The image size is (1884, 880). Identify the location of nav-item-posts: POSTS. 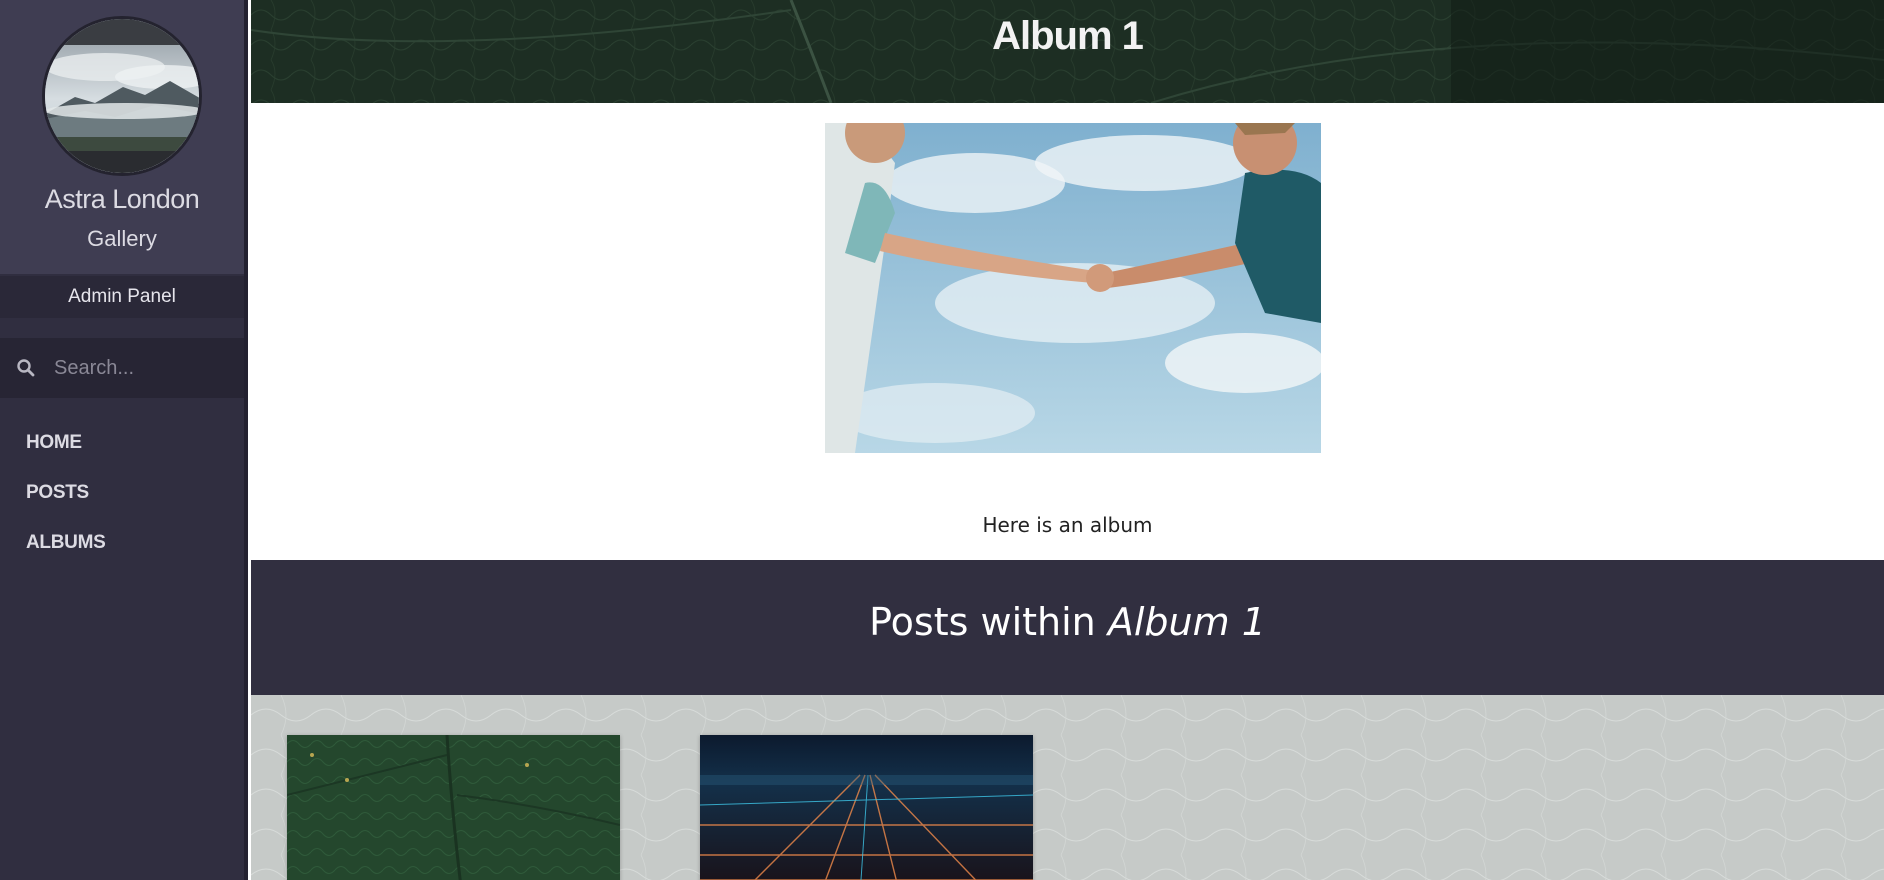
(65, 503).